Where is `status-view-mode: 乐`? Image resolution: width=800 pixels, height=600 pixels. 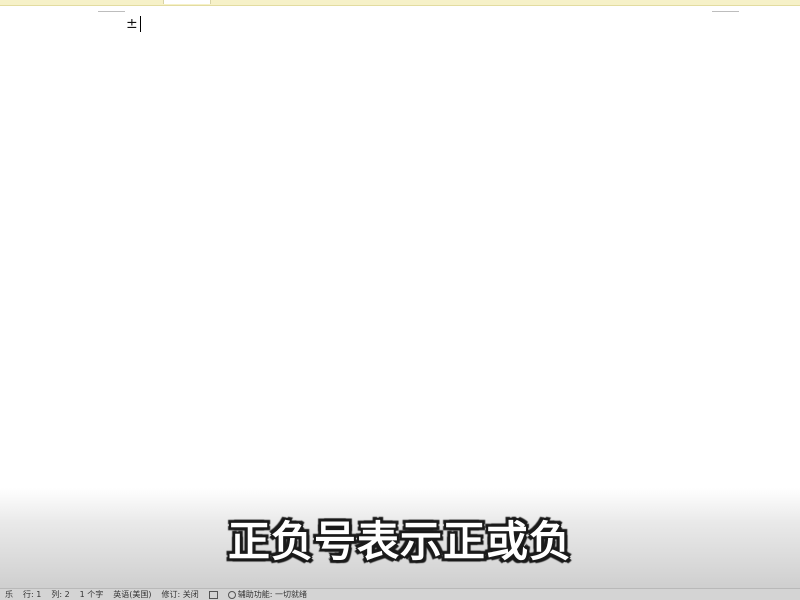 status-view-mode: 乐 is located at coordinates (9, 594).